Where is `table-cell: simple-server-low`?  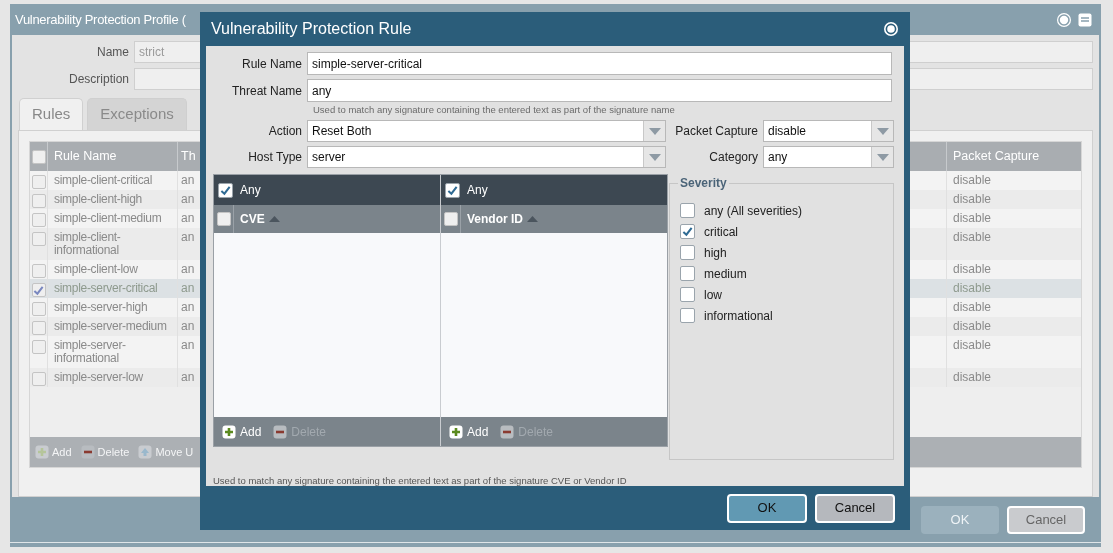
table-cell: simple-server-low is located at coordinates (113, 377).